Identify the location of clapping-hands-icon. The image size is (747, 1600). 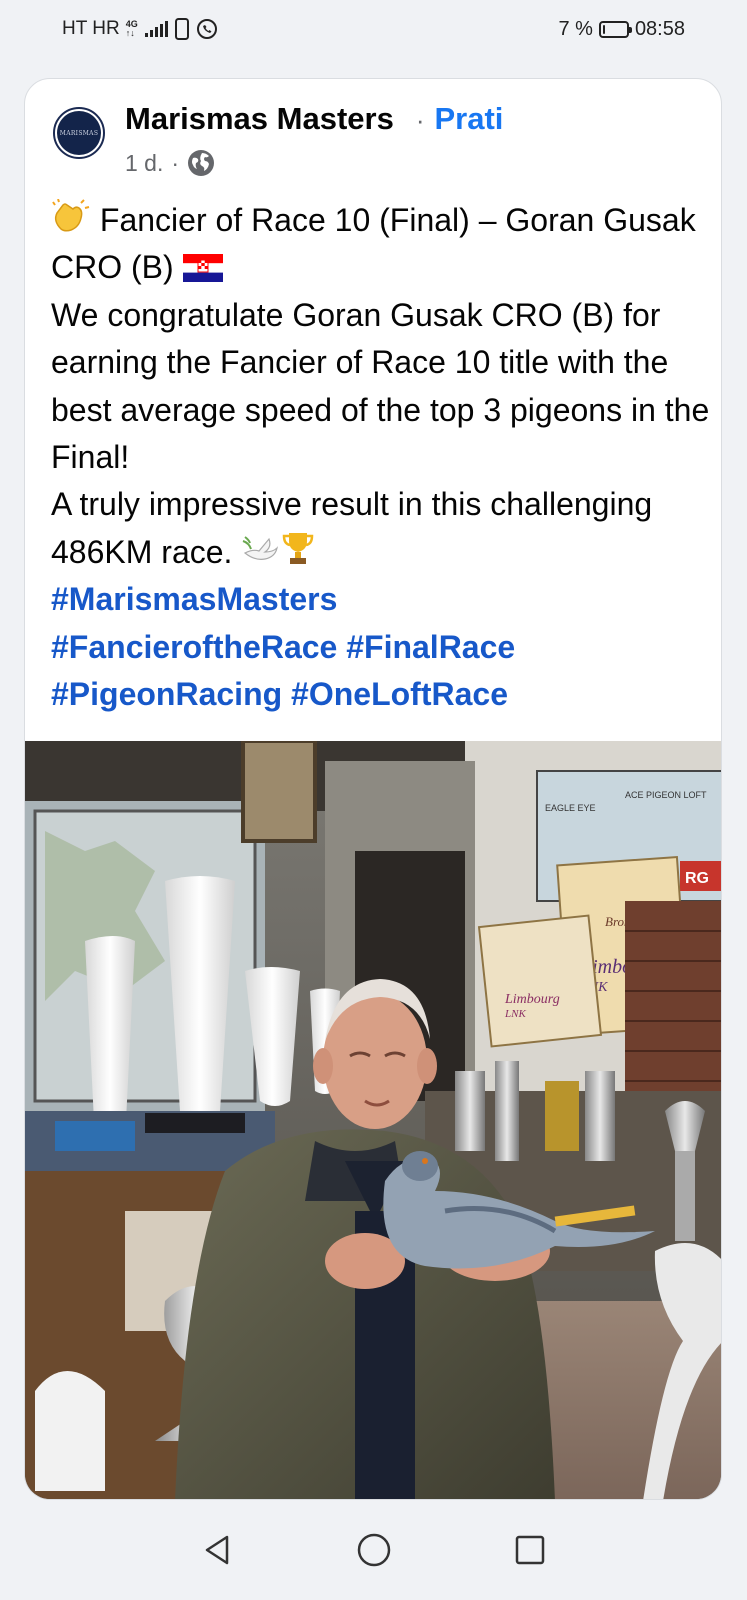
(71, 215).